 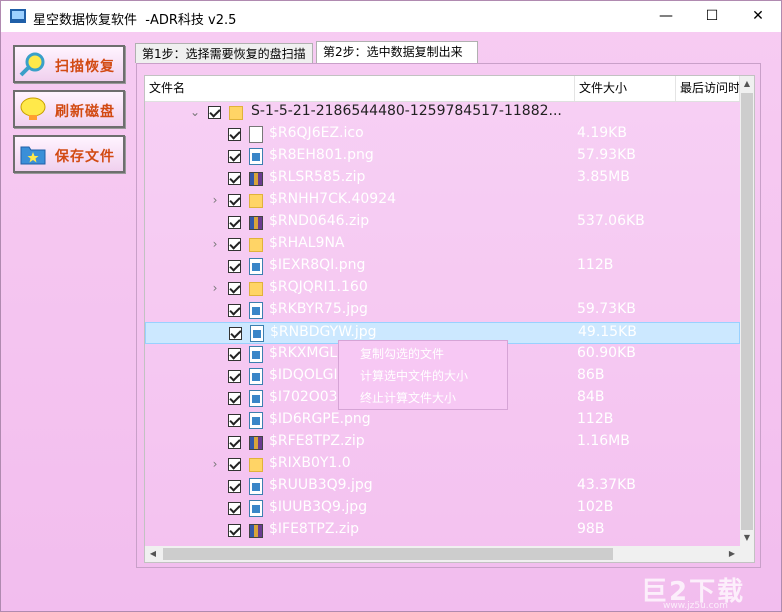 What do you see at coordinates (442, 465) in the screenshot?
I see `file-row: › $RIXB0Y1.0` at bounding box center [442, 465].